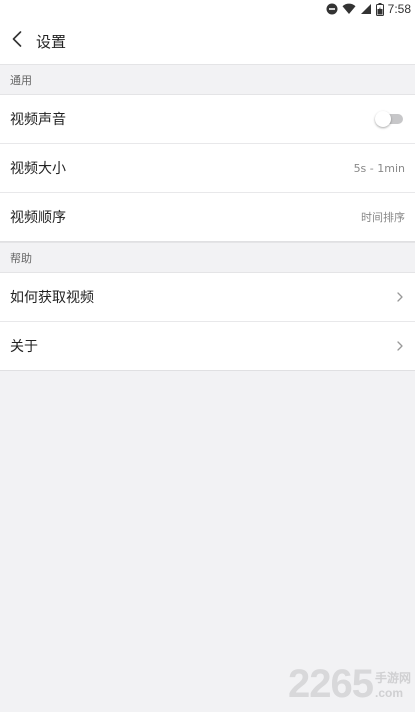  Describe the element at coordinates (207, 257) in the screenshot. I see `section-header-help: 帮助` at that location.